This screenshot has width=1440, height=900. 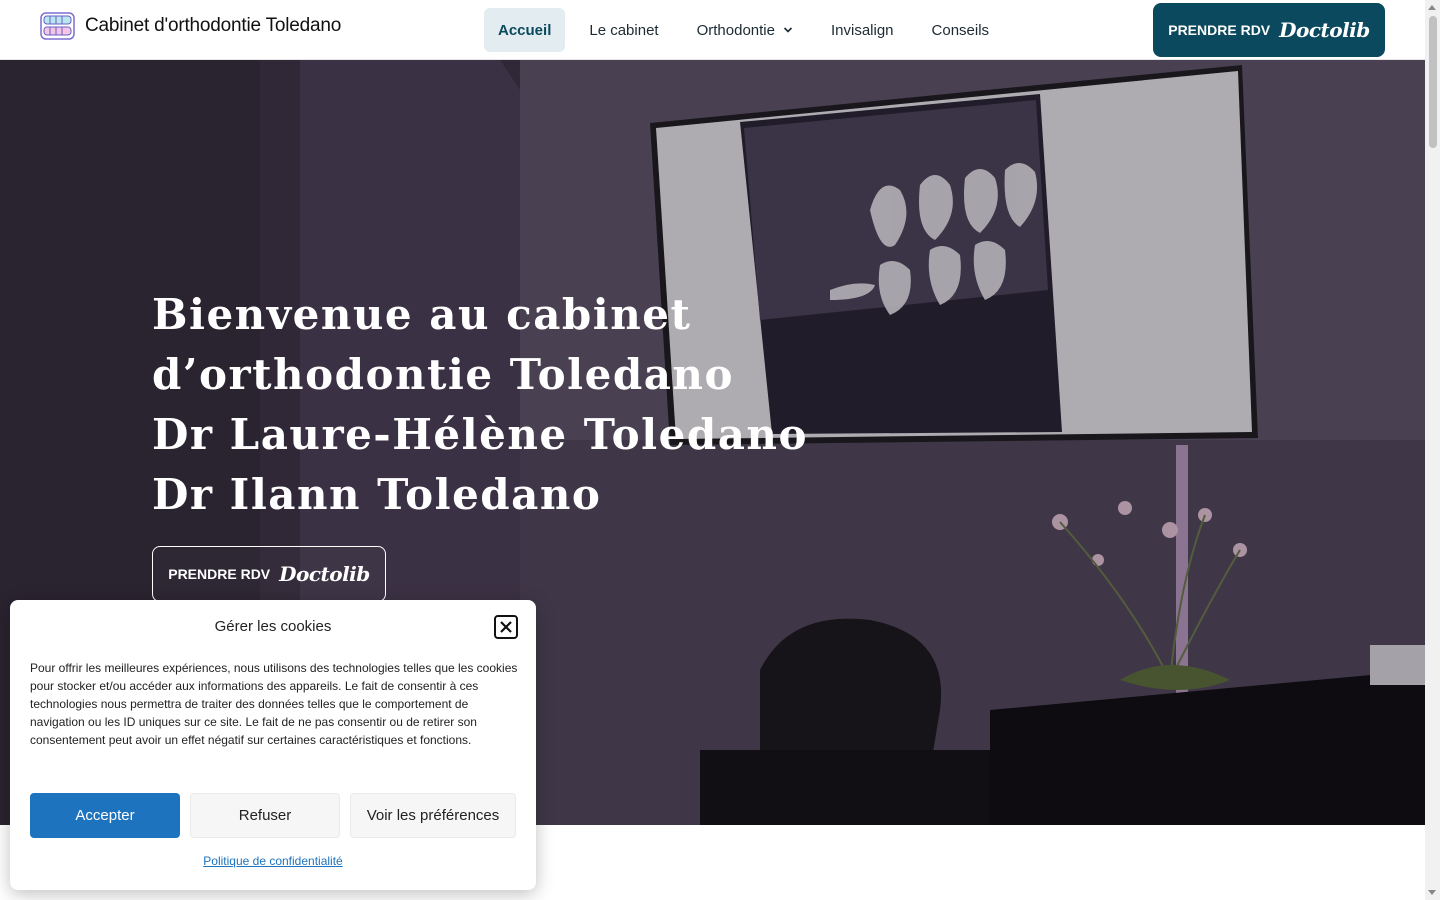 I want to click on nav-item-label: Le cabinet, so click(x=624, y=30).